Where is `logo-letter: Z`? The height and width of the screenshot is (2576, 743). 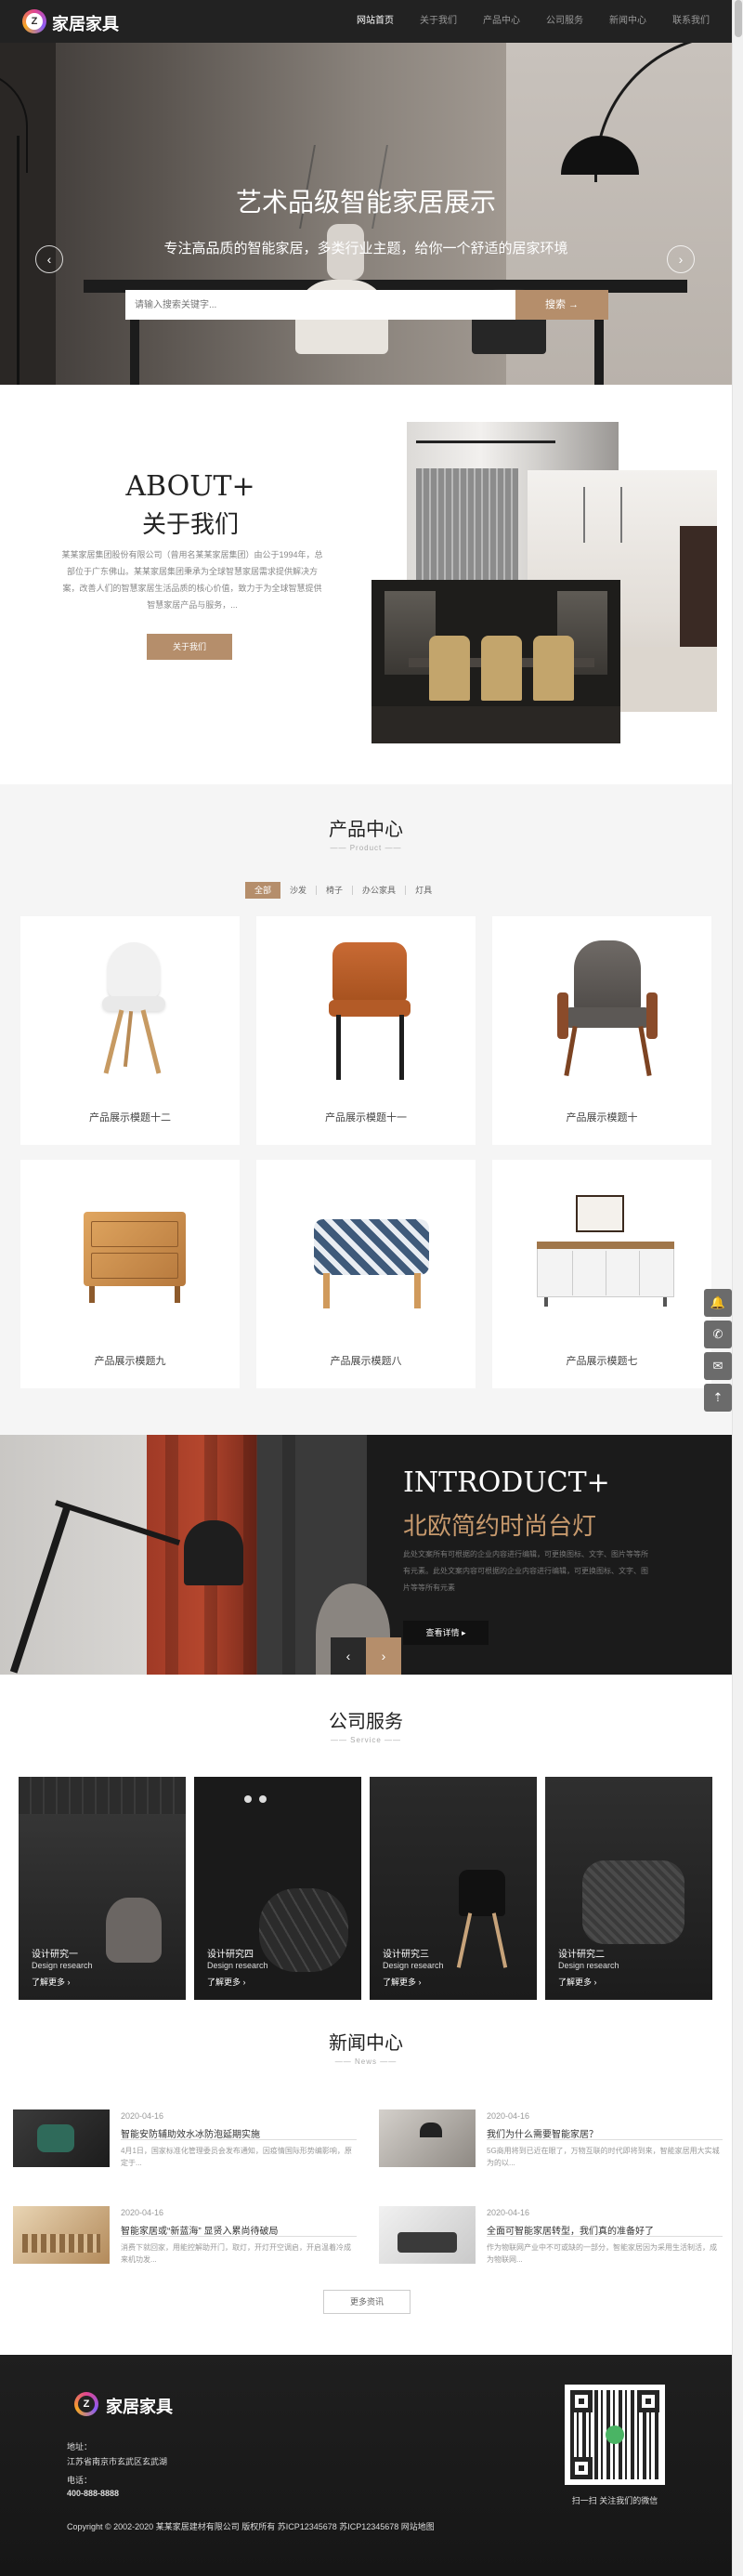 logo-letter: Z is located at coordinates (34, 21).